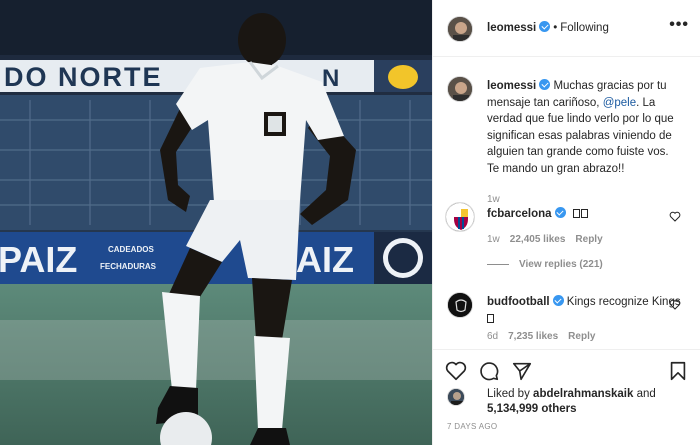  Describe the element at coordinates (619, 103) in the screenshot. I see `mention-link: @pele` at that location.